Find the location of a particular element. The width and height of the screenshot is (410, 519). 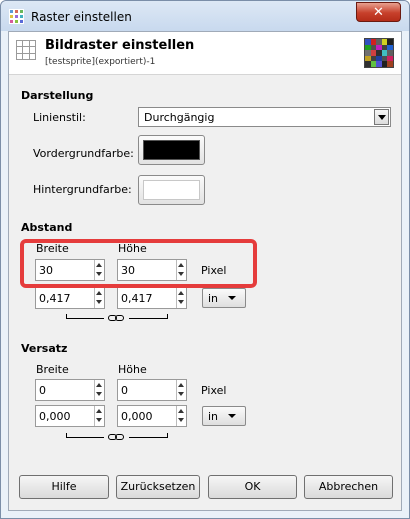

versatz-breite-label: Breite is located at coordinates (52, 369).